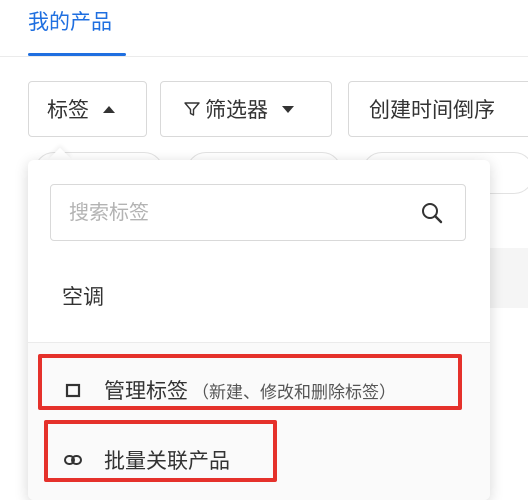 This screenshot has height=500, width=528. I want to click on filter-icon, so click(192, 109).